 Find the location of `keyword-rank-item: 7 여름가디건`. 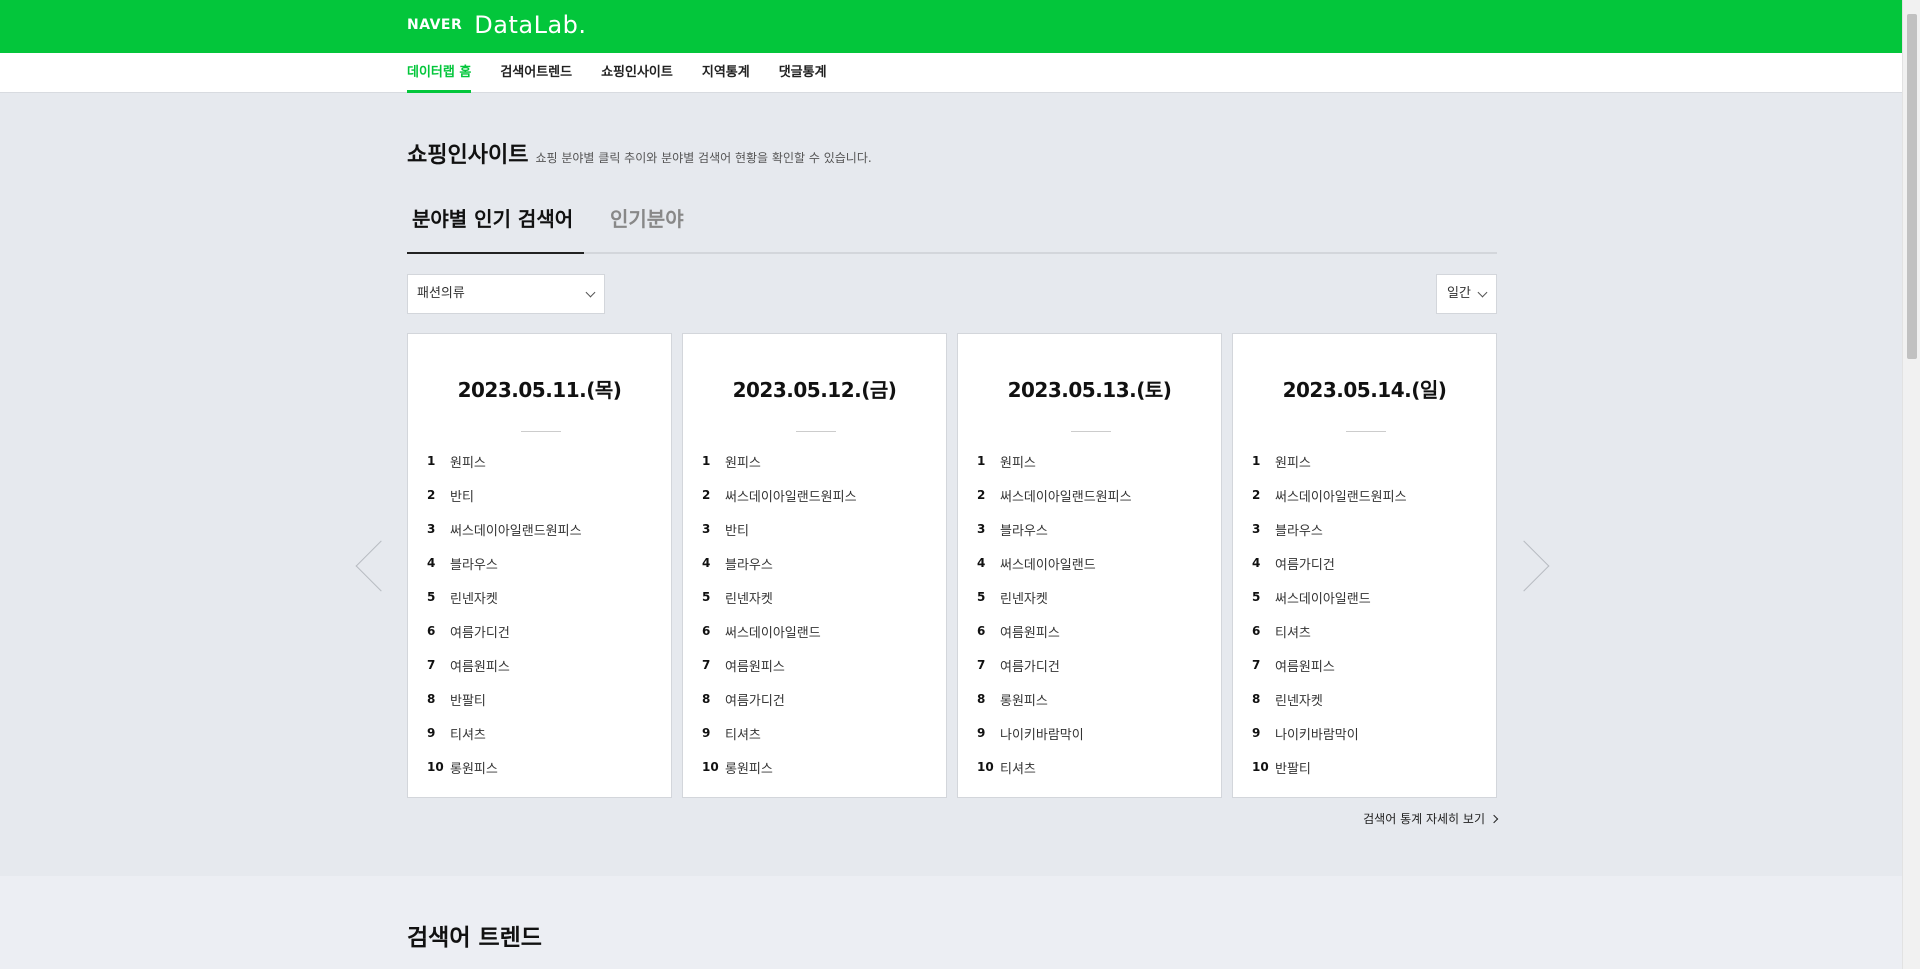

keyword-rank-item: 7 여름가디건 is located at coordinates (1054, 665).